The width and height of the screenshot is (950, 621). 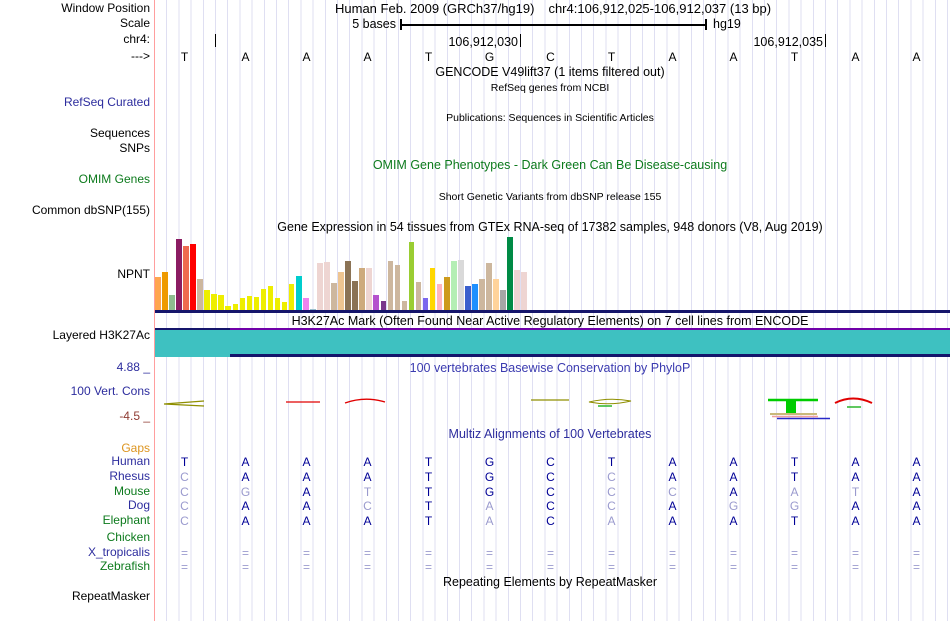 What do you see at coordinates (611, 567) in the screenshot?
I see `align-base-zebrafish-8: =` at bounding box center [611, 567].